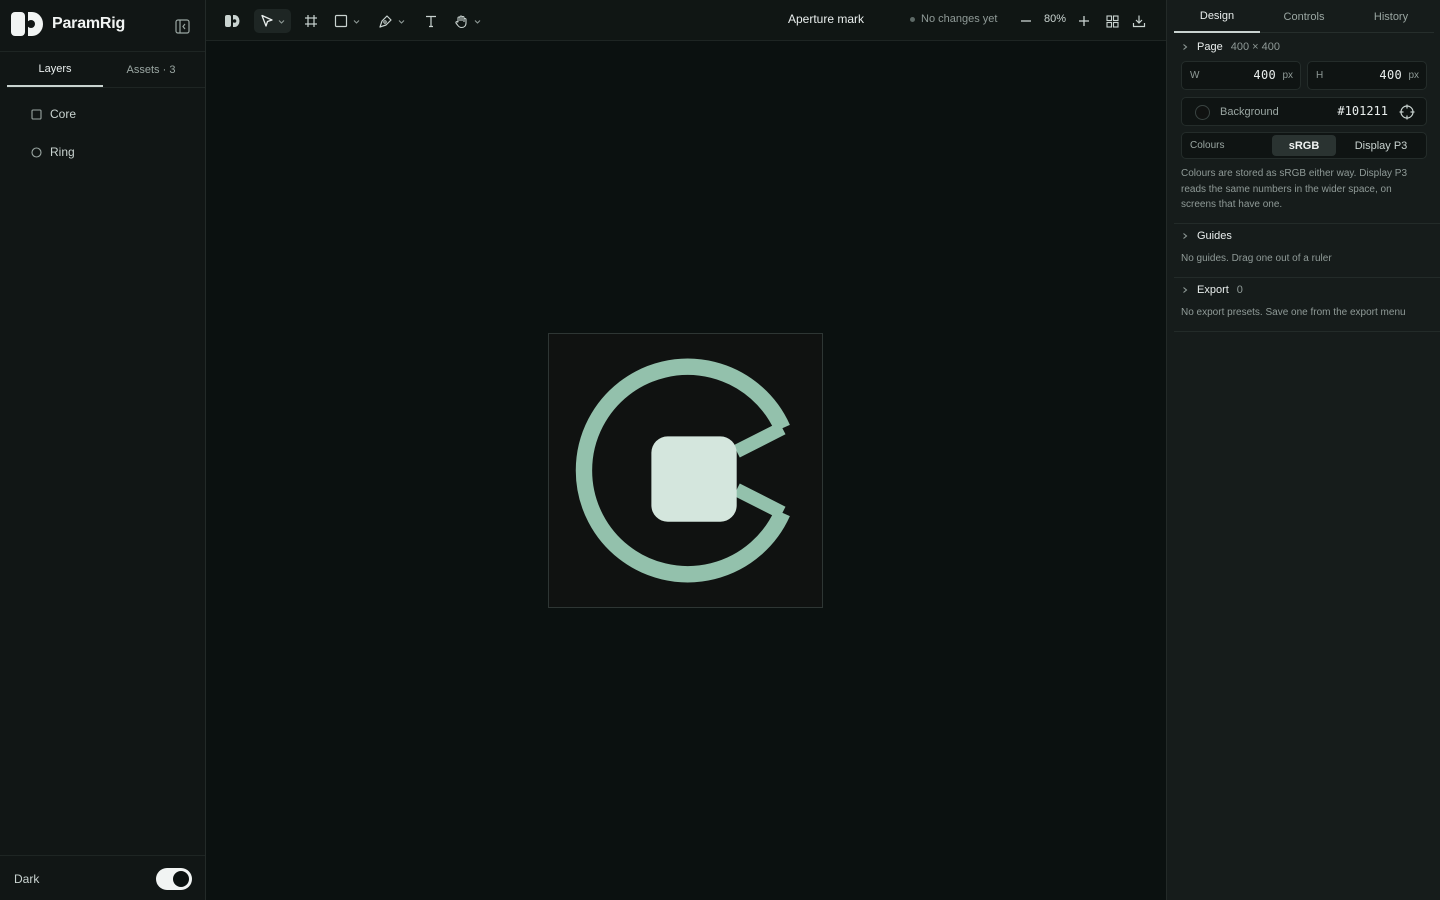 This screenshot has height=900, width=1440. What do you see at coordinates (1287, 75) in the screenshot?
I see `width-unit: px` at bounding box center [1287, 75].